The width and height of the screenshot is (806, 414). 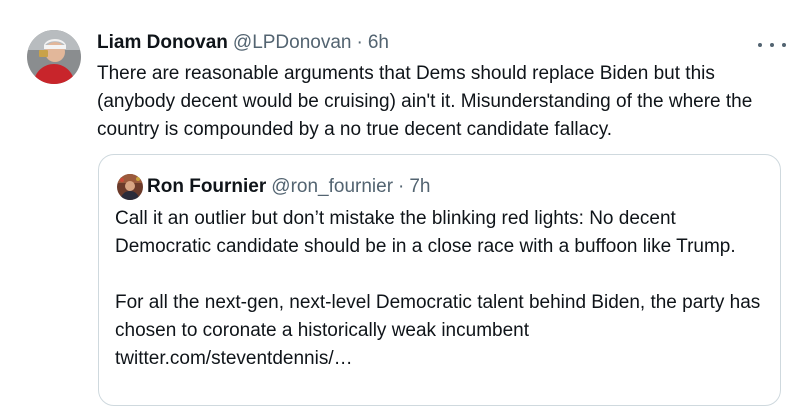 I want to click on tweet-header: Liam Donovan @LPDonovan · 6h, so click(x=243, y=43).